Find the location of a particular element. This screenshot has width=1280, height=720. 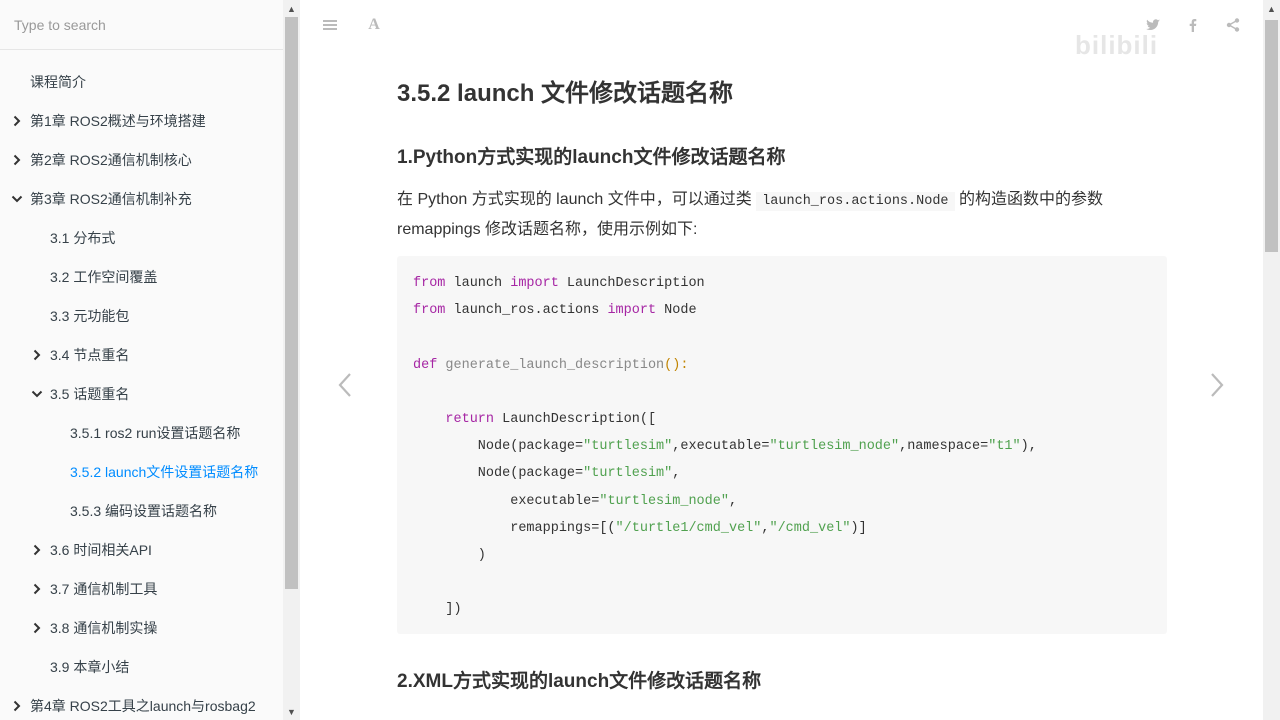

sidebar-item: 第2章 ROS2通信机制核心 is located at coordinates (141, 159).